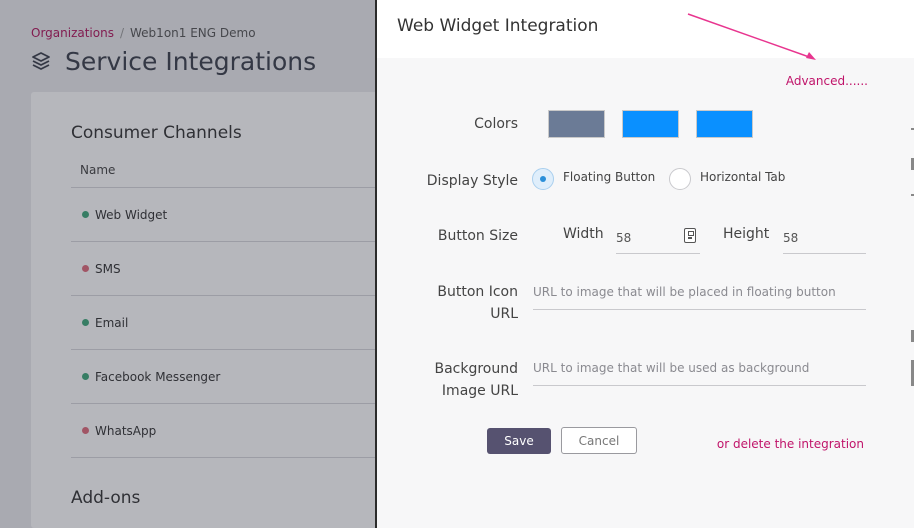 The image size is (914, 528). What do you see at coordinates (496, 124) in the screenshot?
I see `colors-label: Colors` at bounding box center [496, 124].